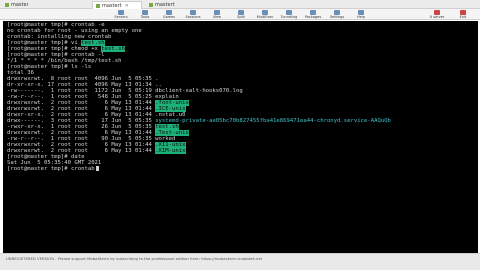  I want to click on toolbar-tunneling: Tunneling, so click(289, 14).